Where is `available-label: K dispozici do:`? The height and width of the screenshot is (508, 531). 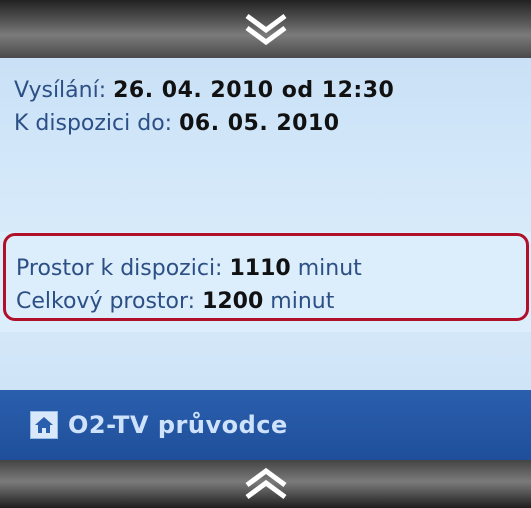 available-label: K dispozici do: is located at coordinates (93, 123).